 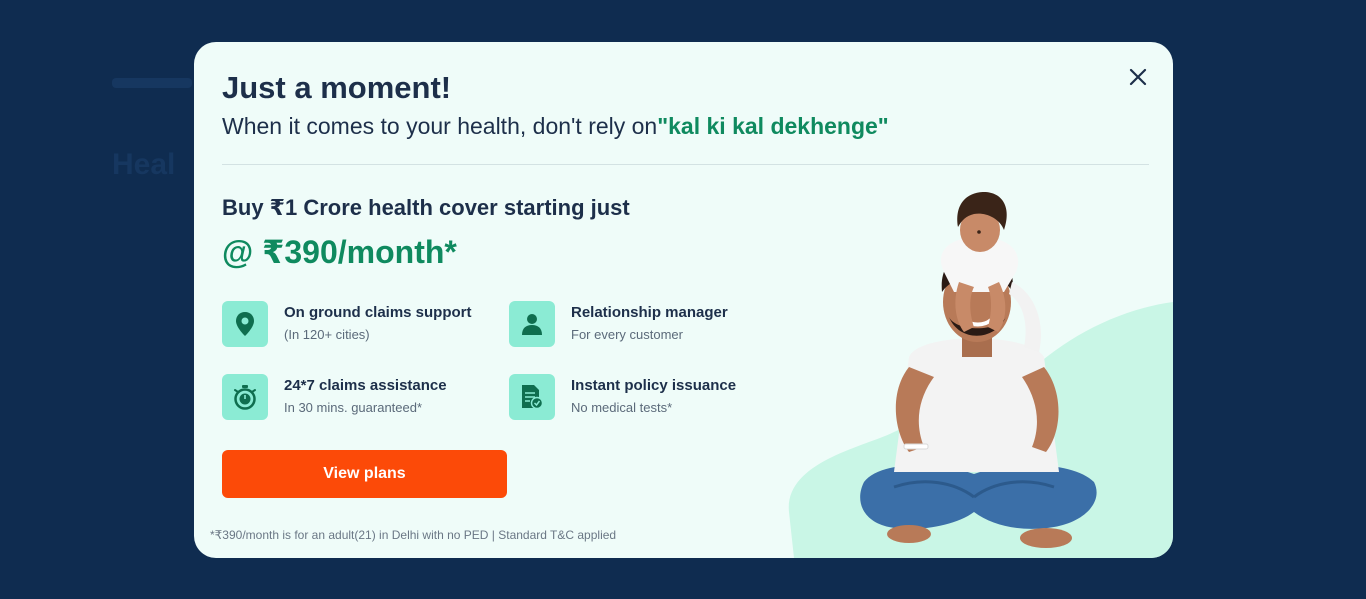 I want to click on background-page-hint, so click(x=152, y=83).